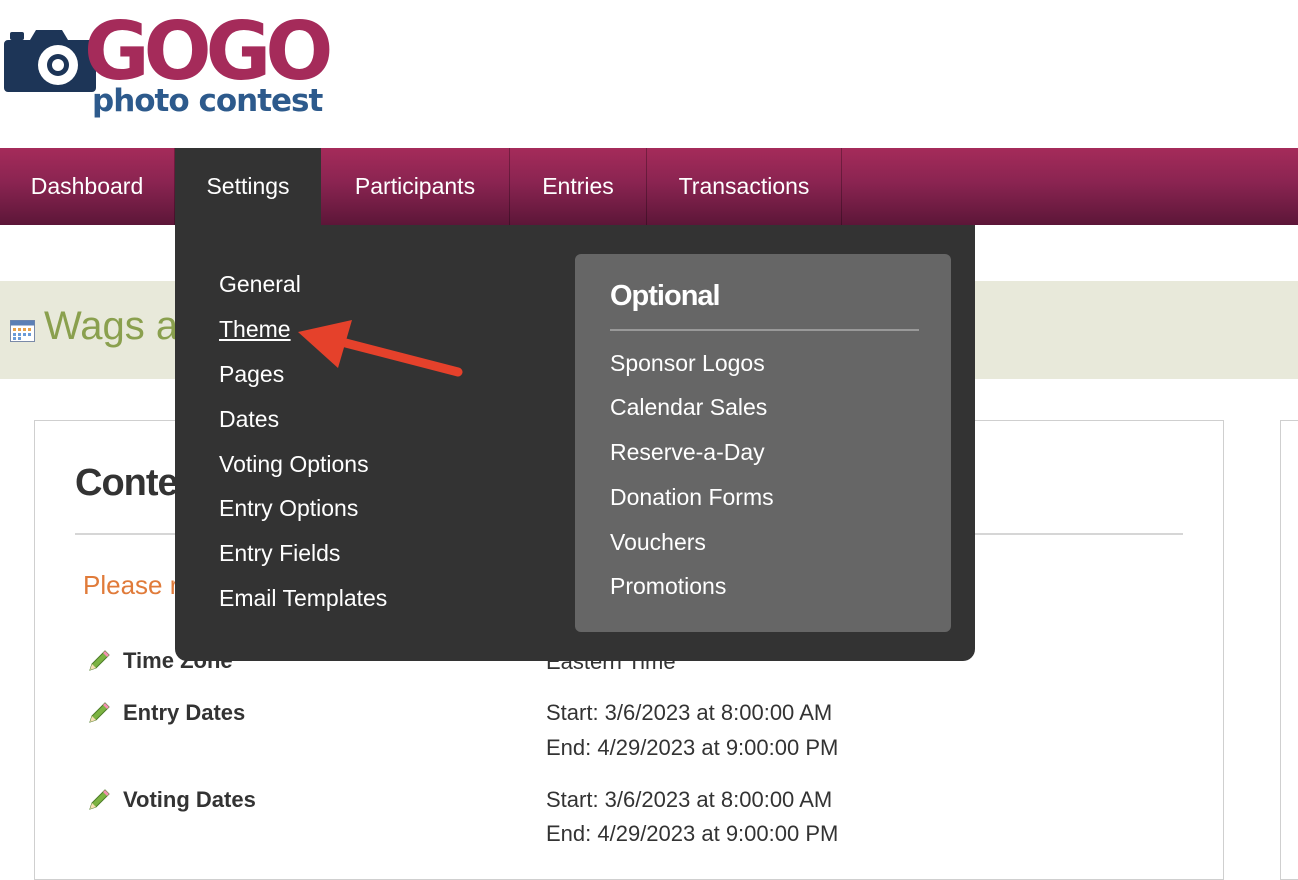 The width and height of the screenshot is (1298, 880). Describe the element at coordinates (208, 51) in the screenshot. I see `logo-wordmark: GOGO` at that location.